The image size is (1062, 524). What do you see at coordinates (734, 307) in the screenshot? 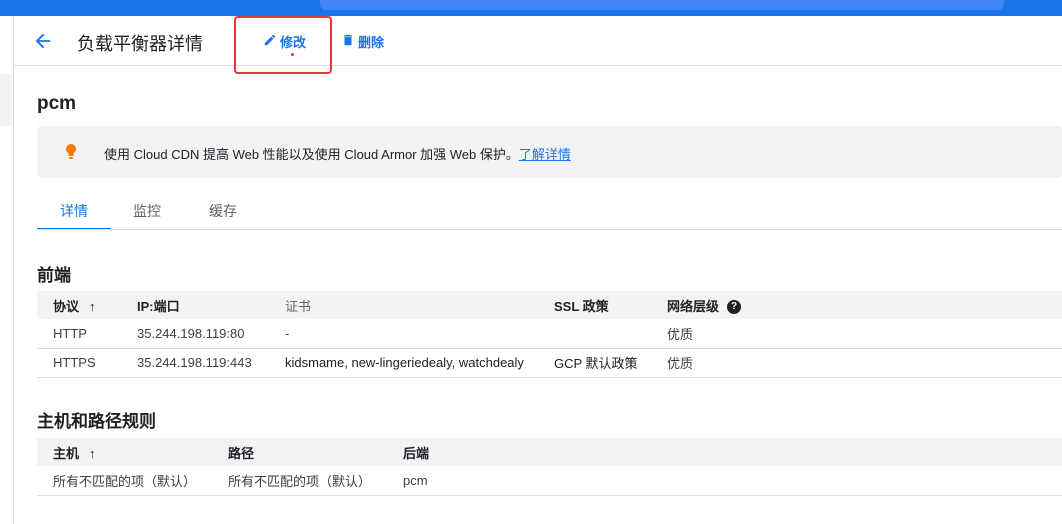
I see `help-circle-icon: ?` at bounding box center [734, 307].